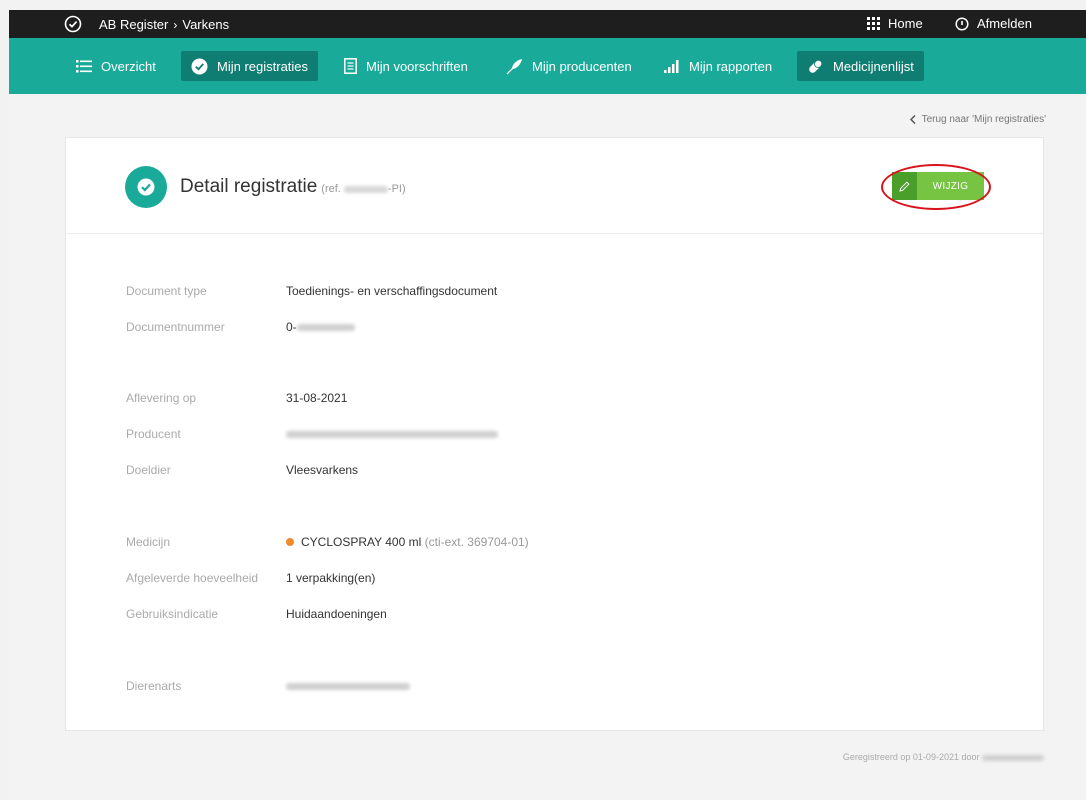  What do you see at coordinates (331, 189) in the screenshot?
I see `reference-prefix: (ref.` at bounding box center [331, 189].